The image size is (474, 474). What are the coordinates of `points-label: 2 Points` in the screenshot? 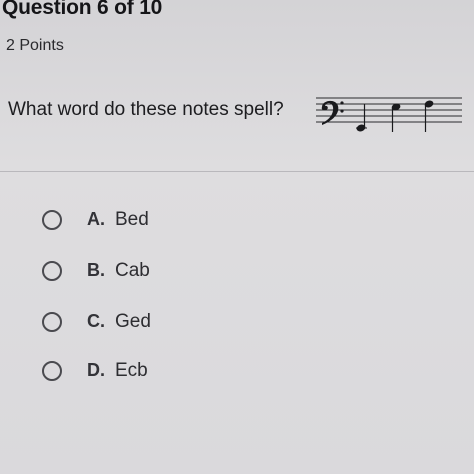 It's located at (35, 45).